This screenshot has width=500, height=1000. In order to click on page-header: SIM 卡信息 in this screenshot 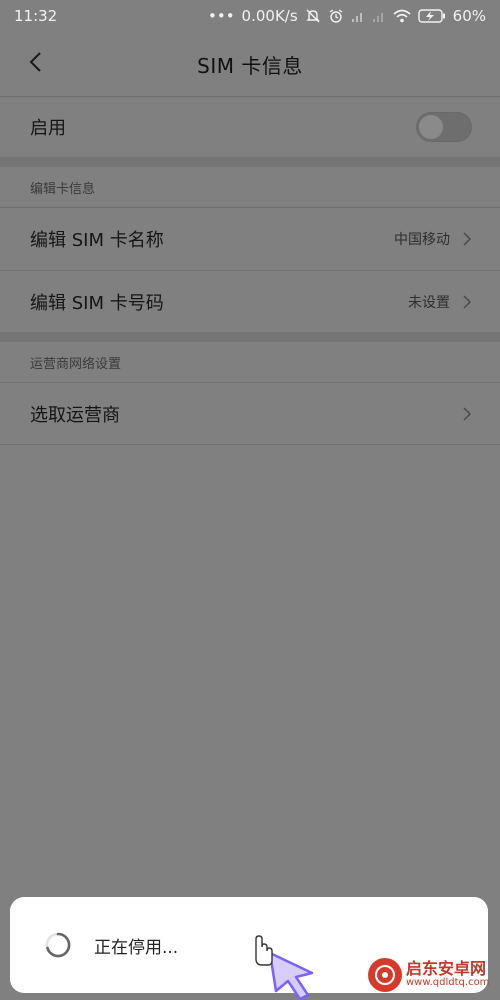, I will do `click(250, 64)`.